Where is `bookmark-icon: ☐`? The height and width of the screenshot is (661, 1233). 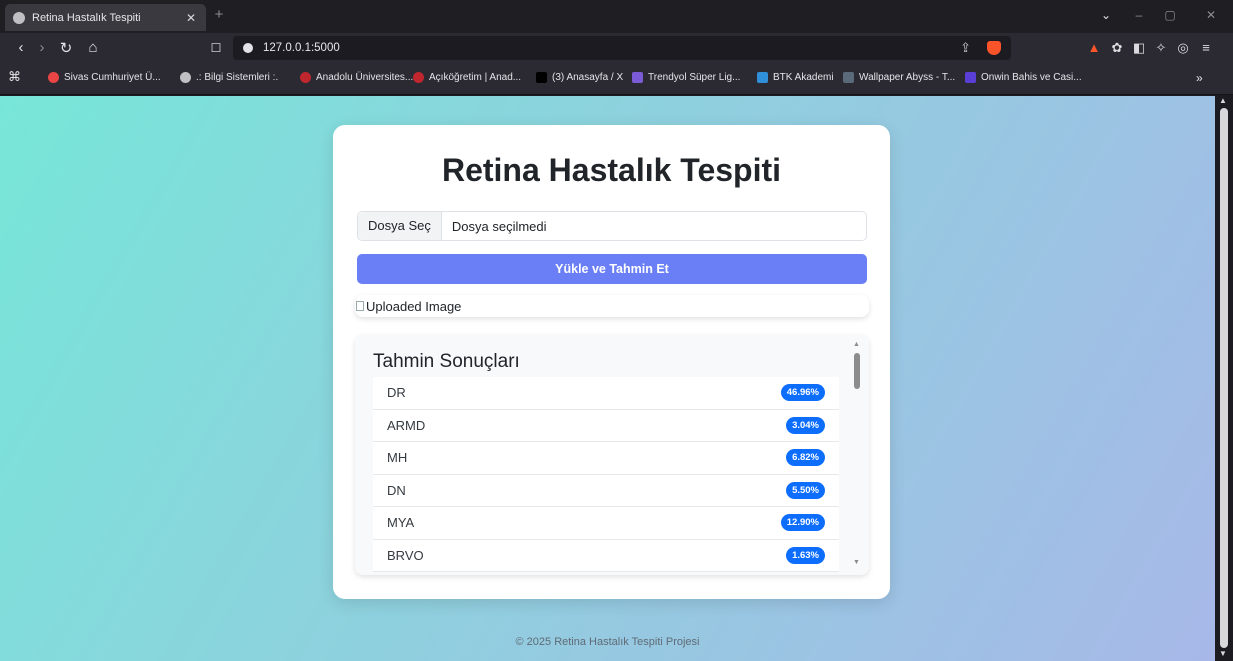 bookmark-icon: ☐ is located at coordinates (216, 48).